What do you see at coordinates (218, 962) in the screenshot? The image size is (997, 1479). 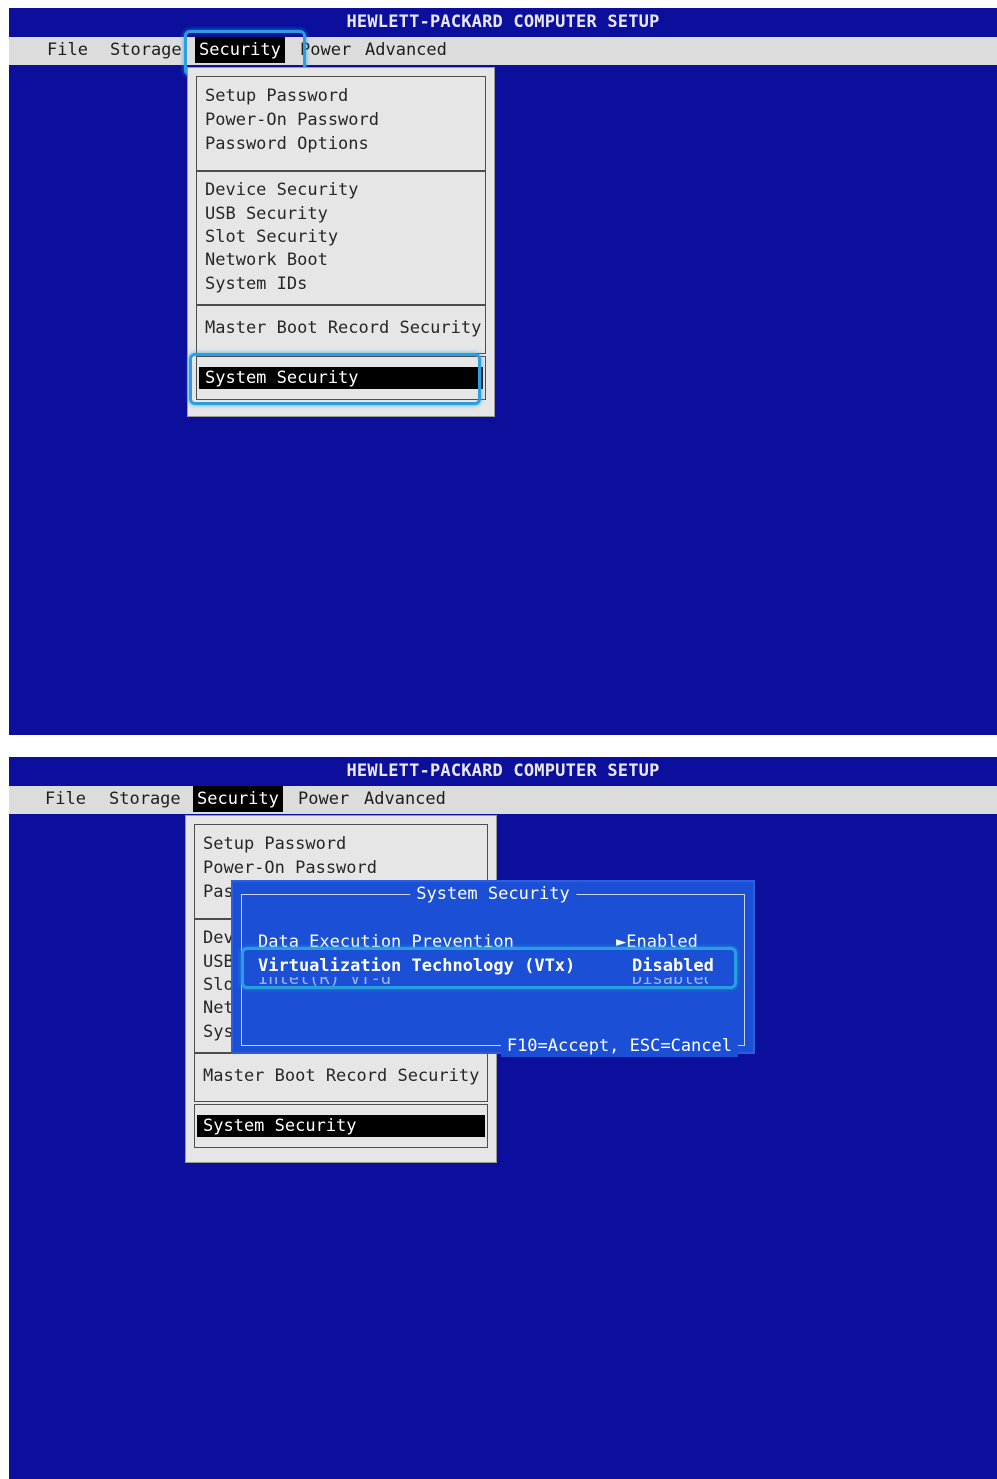 I see `item-usb-security-partial: USB` at bounding box center [218, 962].